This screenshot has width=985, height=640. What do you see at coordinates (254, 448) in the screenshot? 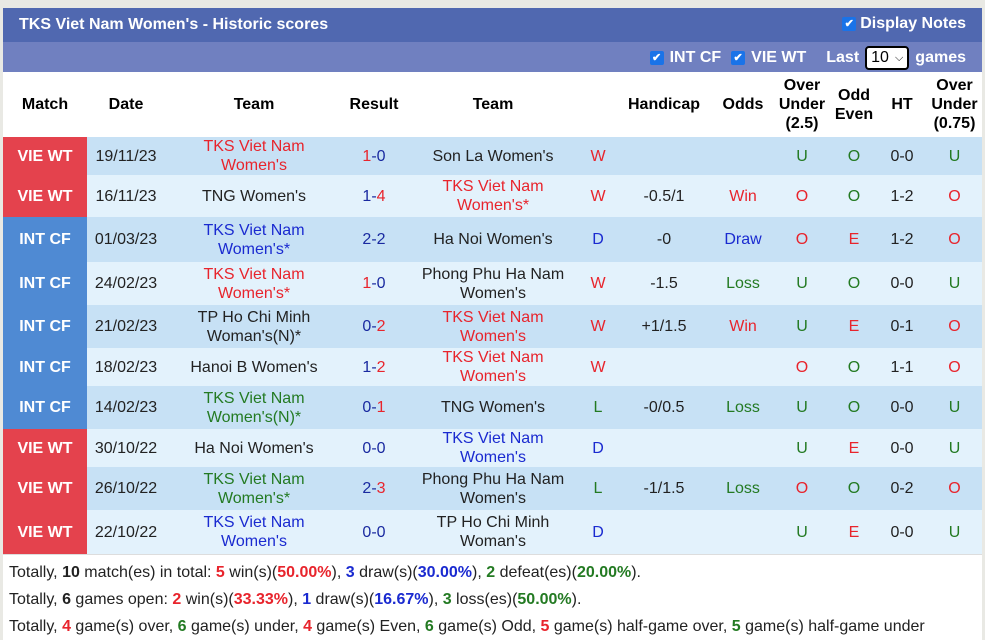
I see `home-team: Ha Noi Women's` at bounding box center [254, 448].